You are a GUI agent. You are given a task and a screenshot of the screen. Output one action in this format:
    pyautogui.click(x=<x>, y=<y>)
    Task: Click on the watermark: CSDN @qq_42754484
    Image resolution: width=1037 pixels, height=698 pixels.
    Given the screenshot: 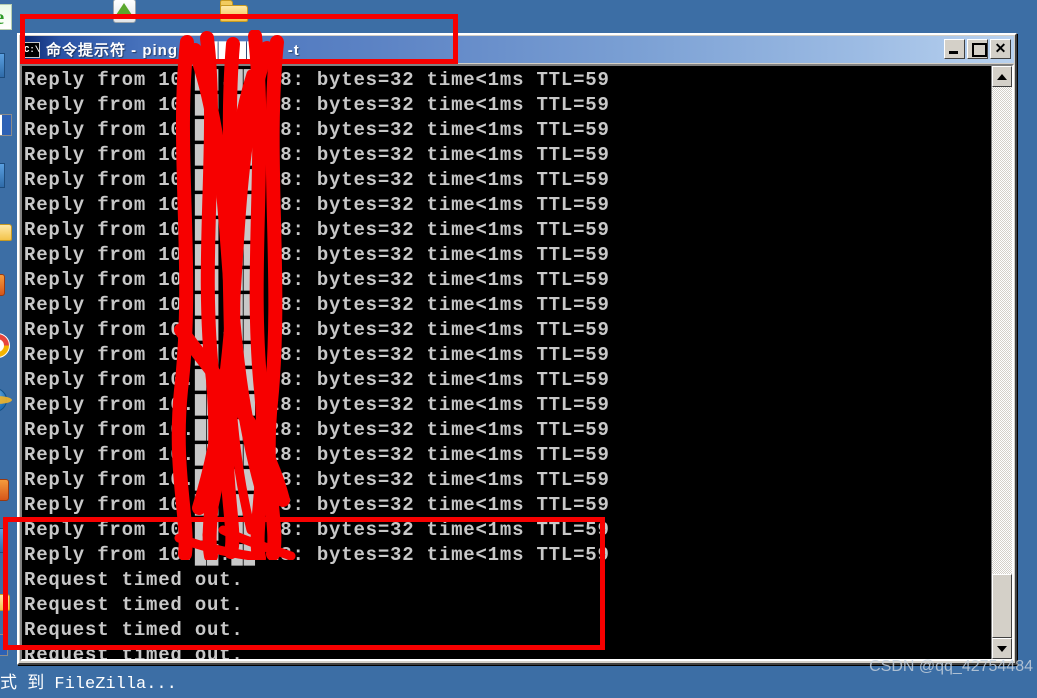 What is the action you would take?
    pyautogui.click(x=951, y=666)
    